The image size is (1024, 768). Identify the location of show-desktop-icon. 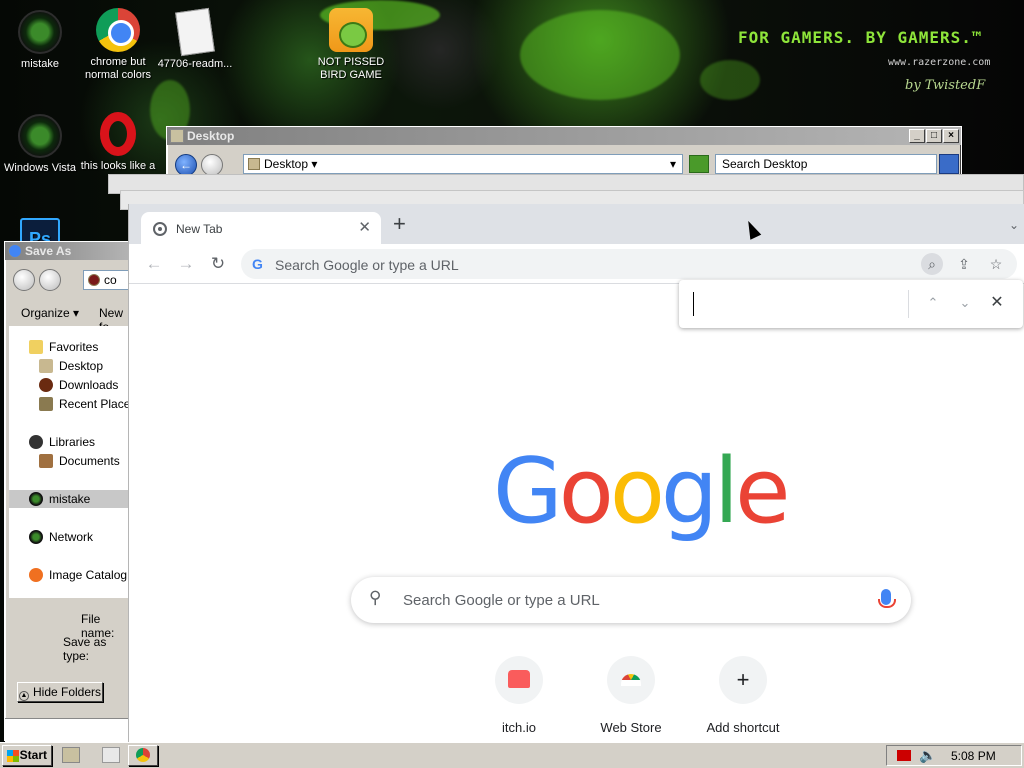
(71, 755).